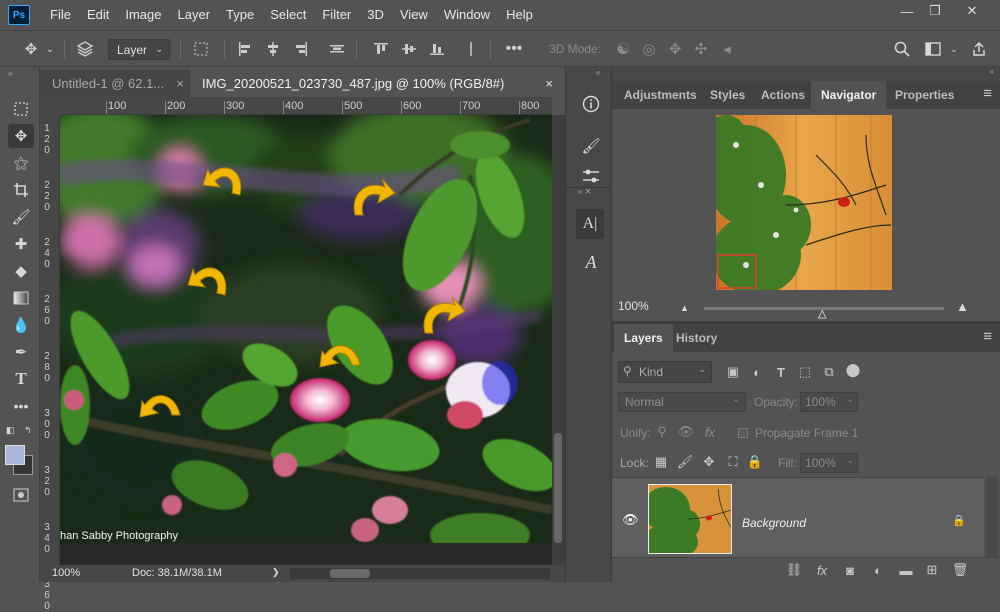 This screenshot has height=612, width=1000. Describe the element at coordinates (727, 49) in the screenshot. I see `3d-camera-icon: ◂` at that location.